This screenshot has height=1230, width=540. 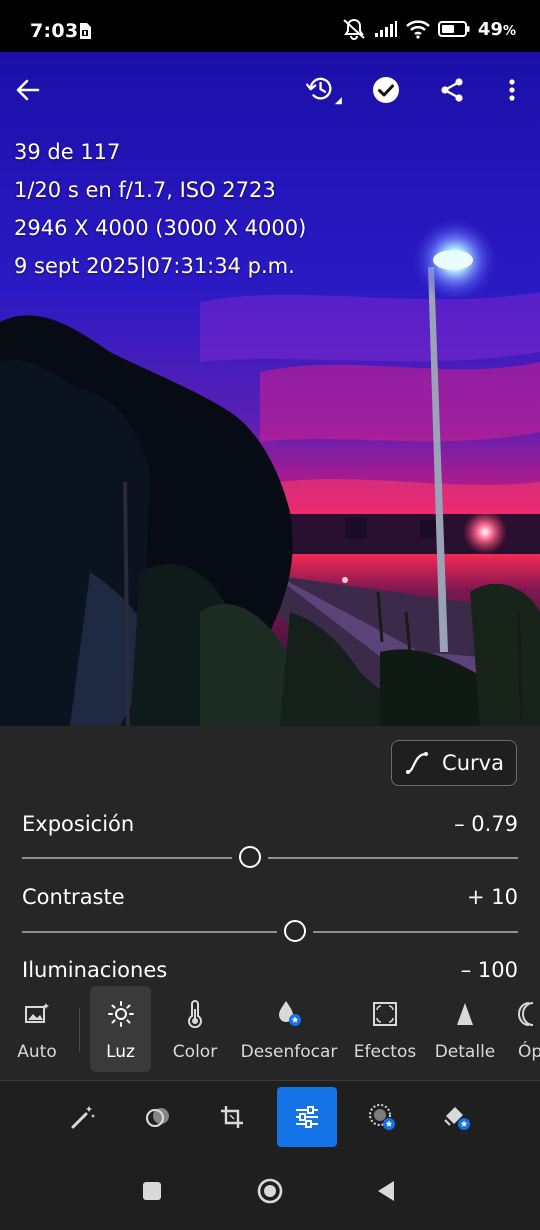 What do you see at coordinates (195, 1029) in the screenshot?
I see `tool-color: Color` at bounding box center [195, 1029].